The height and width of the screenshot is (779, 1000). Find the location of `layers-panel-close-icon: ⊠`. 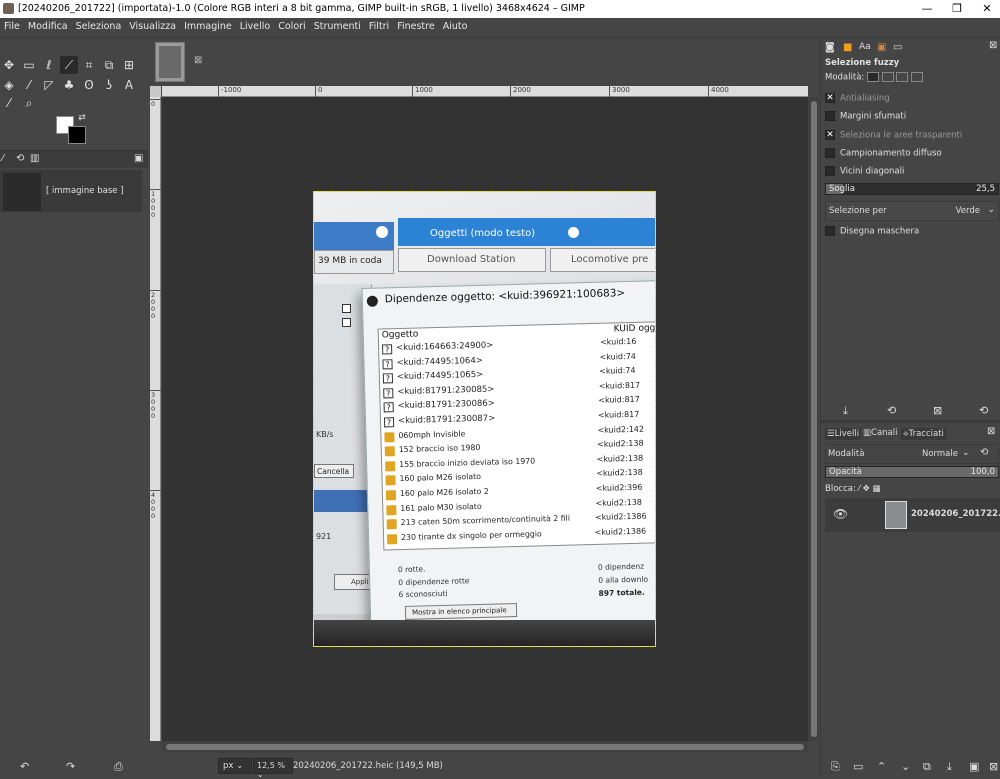

layers-panel-close-icon: ⊠ is located at coordinates (991, 431).